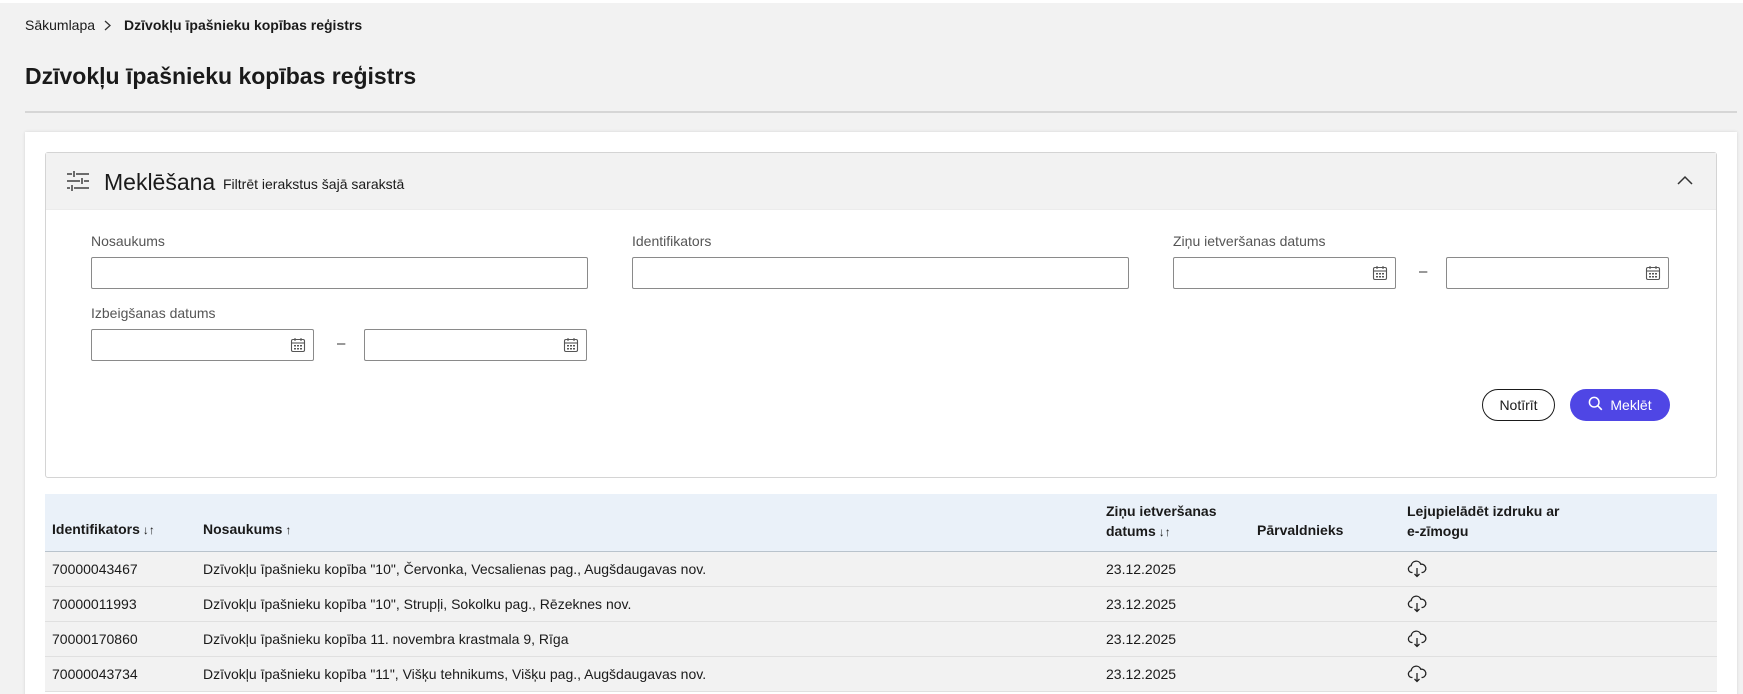 The height and width of the screenshot is (694, 1743). I want to click on search-button: Meklēt, so click(1620, 405).